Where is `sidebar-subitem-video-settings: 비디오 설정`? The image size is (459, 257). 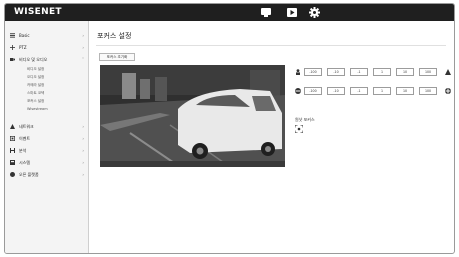
sidebar-subitem-video-settings: 비디오 설정 is located at coordinates (54, 69).